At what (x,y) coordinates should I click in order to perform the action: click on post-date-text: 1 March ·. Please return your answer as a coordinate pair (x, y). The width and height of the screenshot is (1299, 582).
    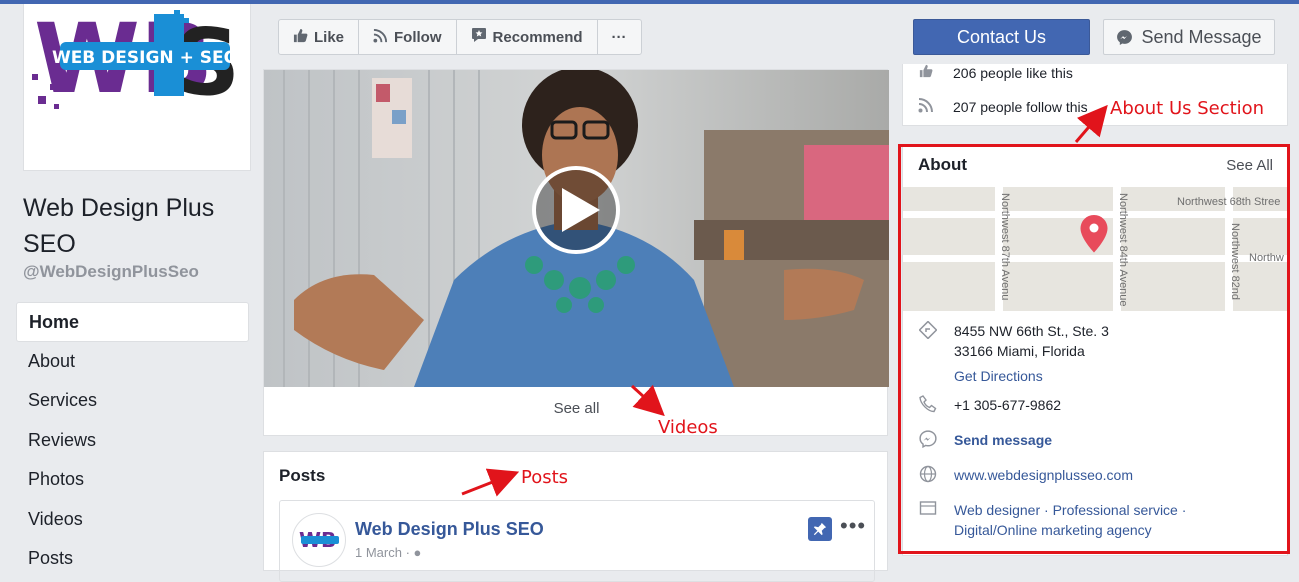
    Looking at the image, I should click on (382, 552).